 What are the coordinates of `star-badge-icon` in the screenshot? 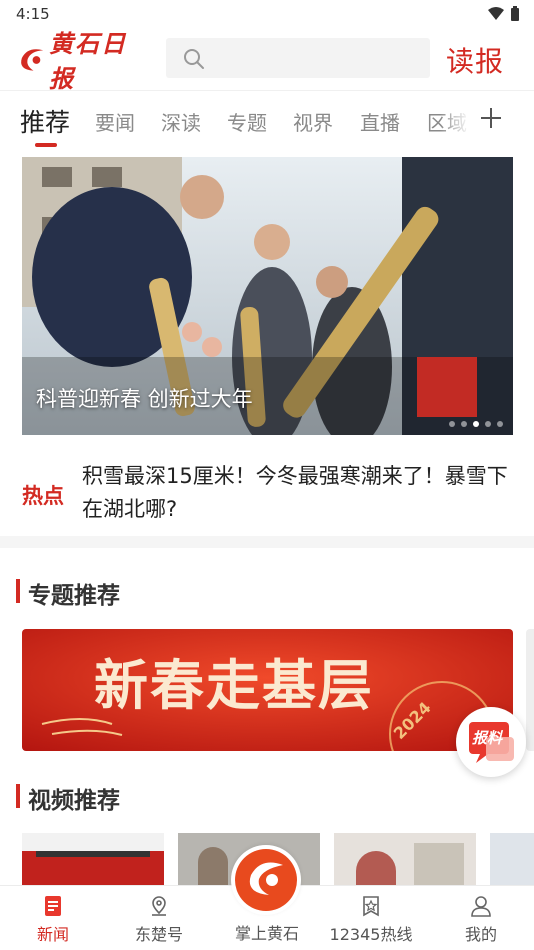 It's located at (371, 906).